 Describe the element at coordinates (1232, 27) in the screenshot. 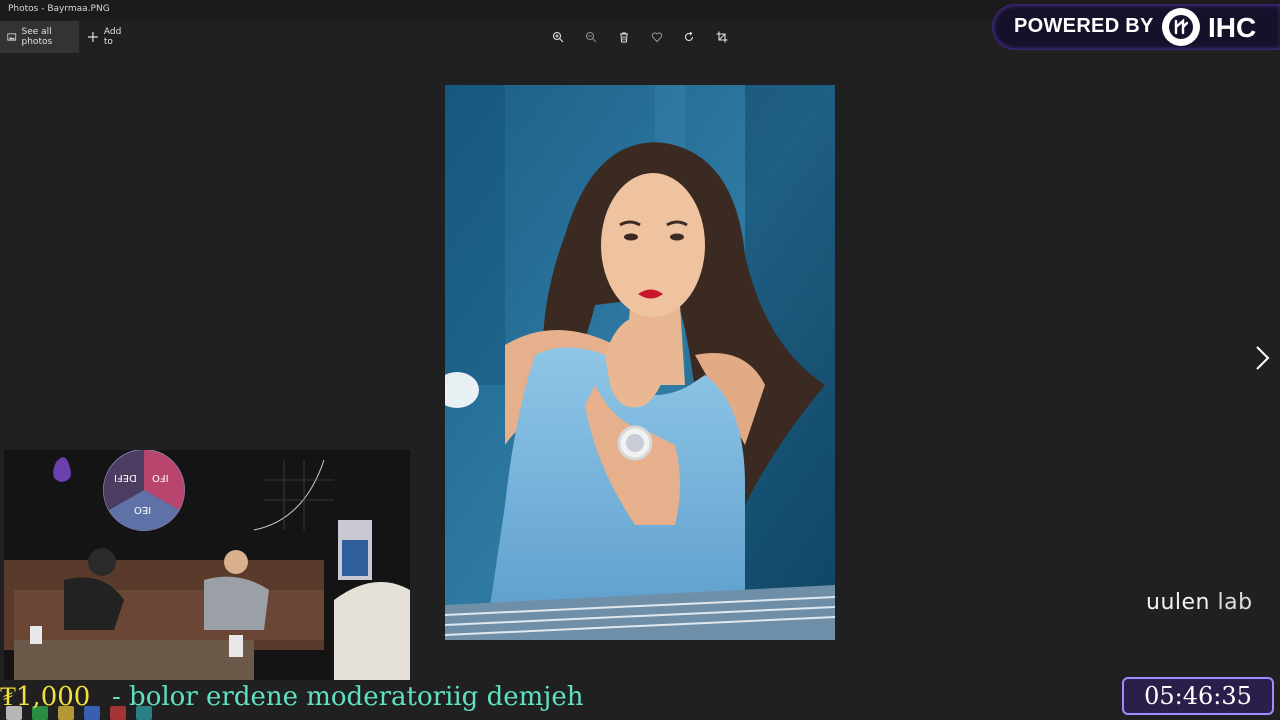

I see `brand-name: IHC` at that location.